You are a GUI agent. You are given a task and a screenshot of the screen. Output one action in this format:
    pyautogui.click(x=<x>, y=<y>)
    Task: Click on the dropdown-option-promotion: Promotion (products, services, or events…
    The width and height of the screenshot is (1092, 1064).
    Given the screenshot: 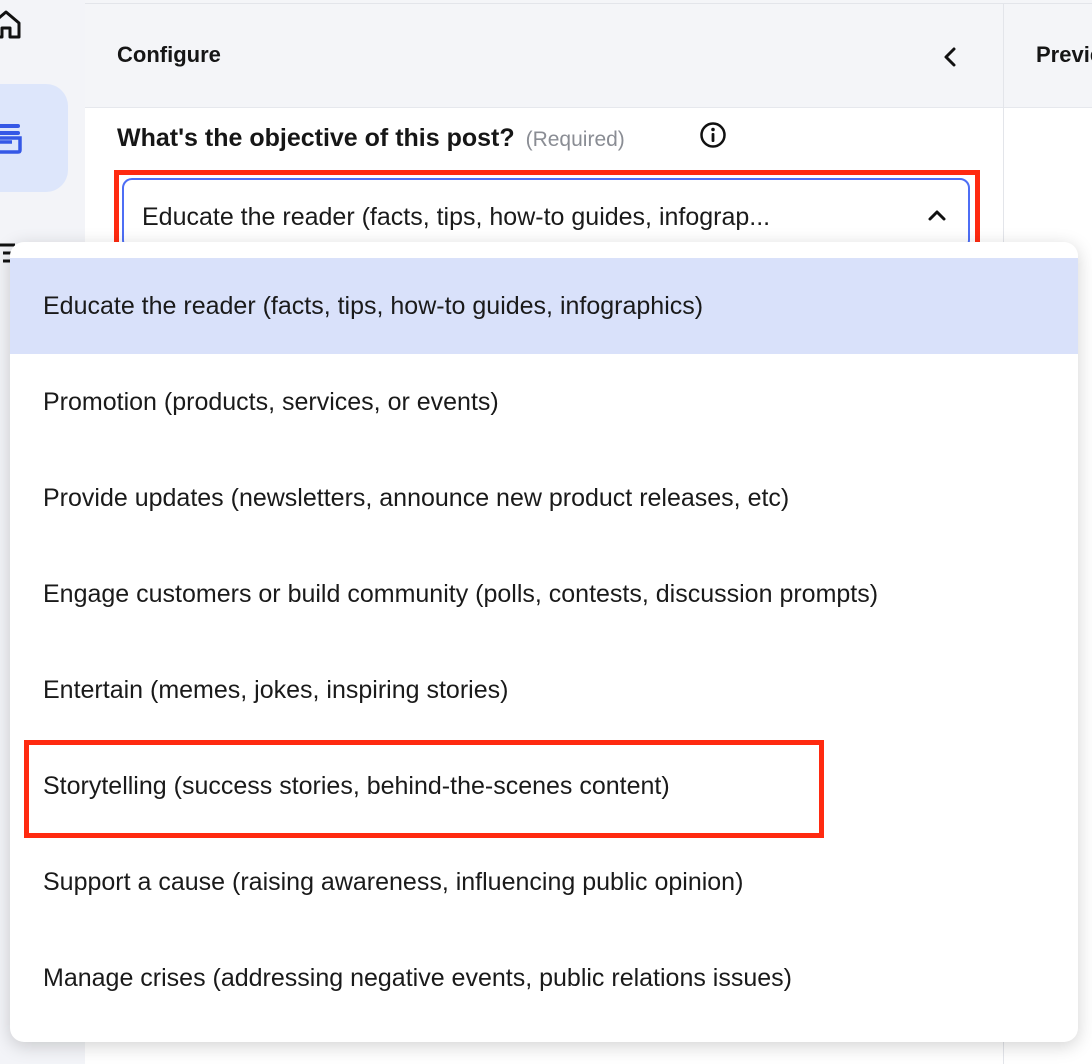 What is the action you would take?
    pyautogui.click(x=544, y=402)
    